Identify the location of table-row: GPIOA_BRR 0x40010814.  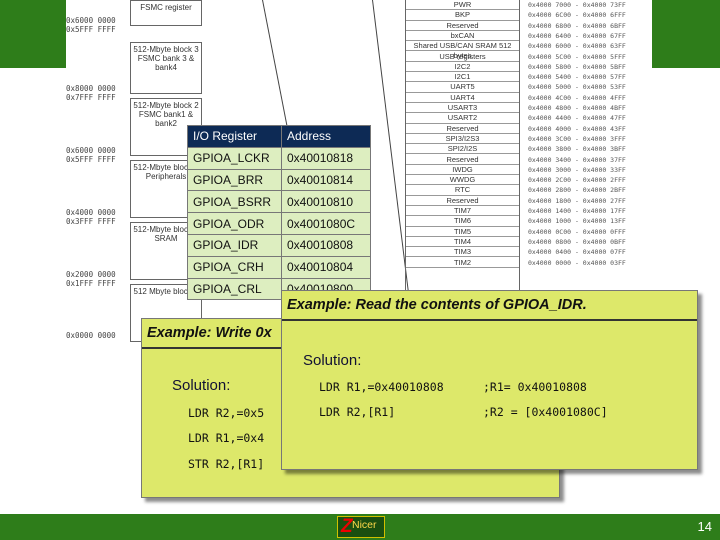
(279, 180).